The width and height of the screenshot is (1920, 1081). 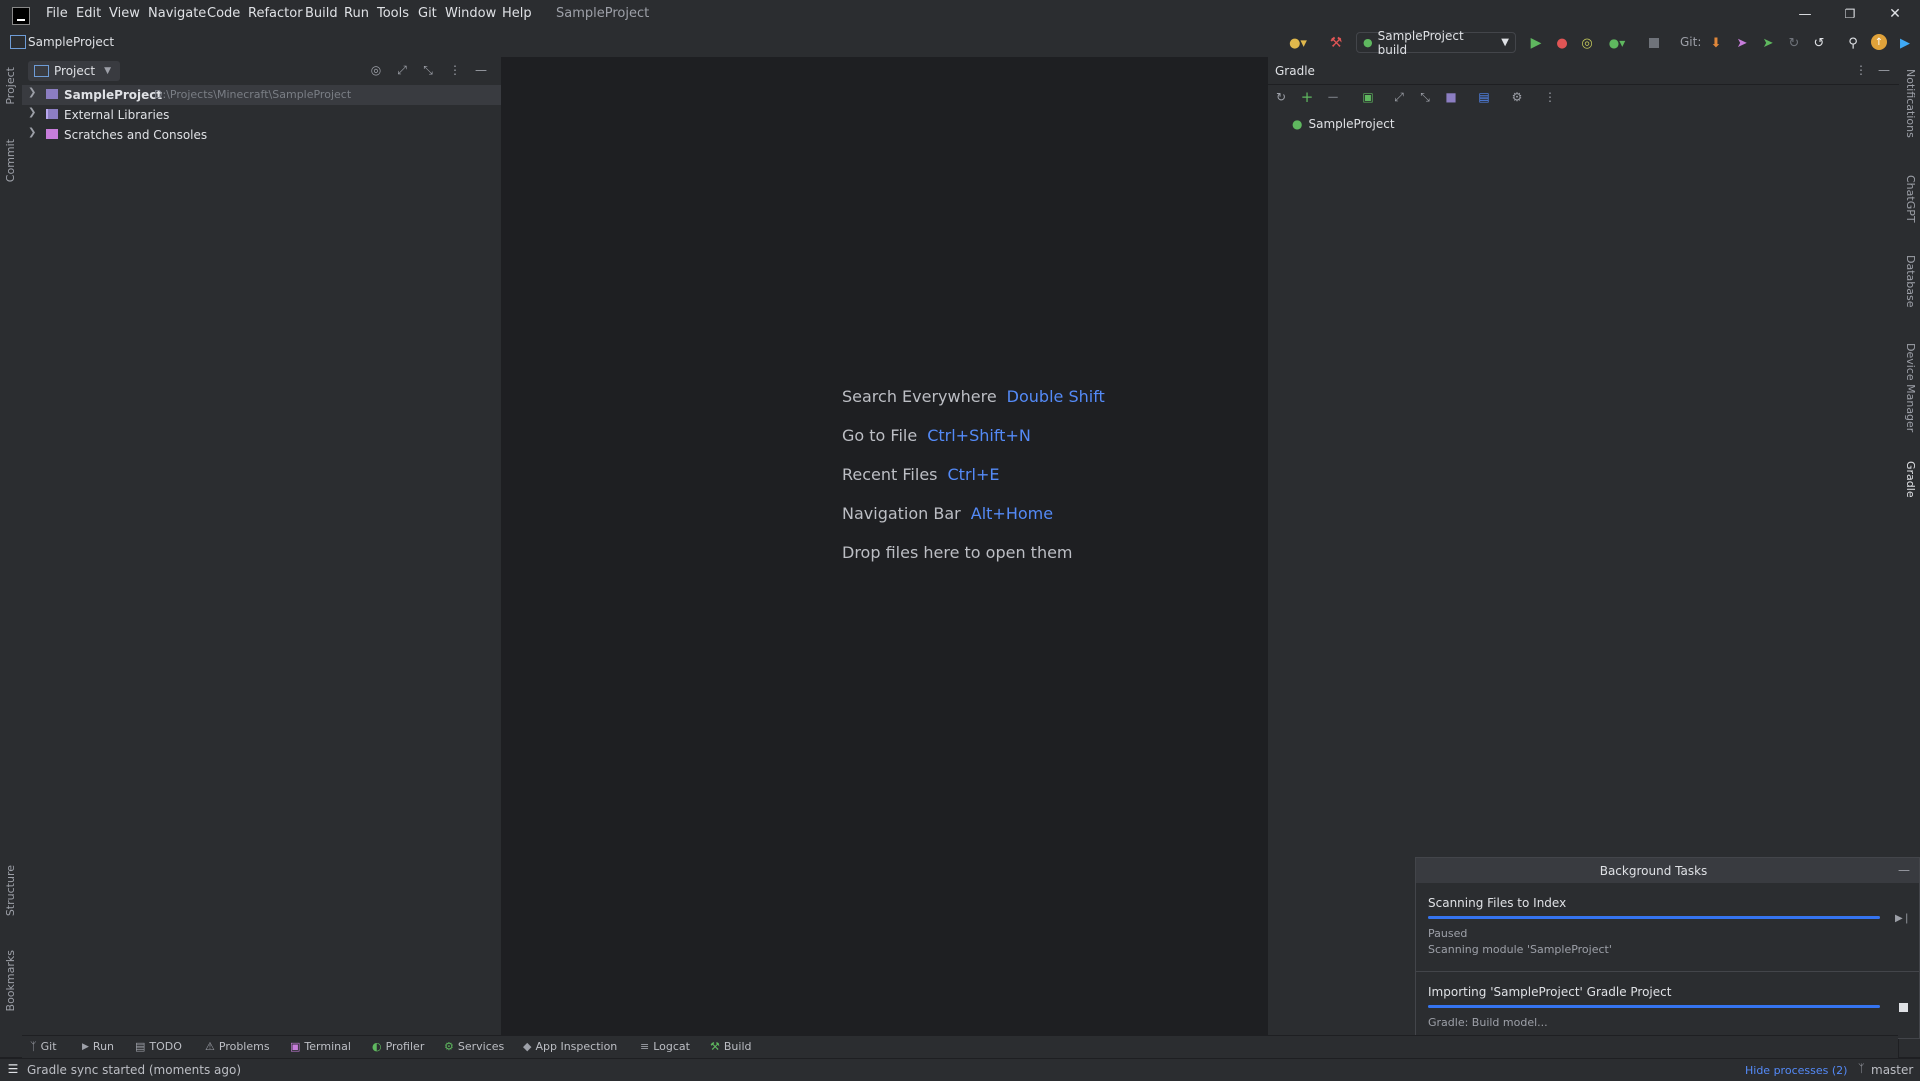 What do you see at coordinates (737, 1046) in the screenshot?
I see `tool-label: Build` at bounding box center [737, 1046].